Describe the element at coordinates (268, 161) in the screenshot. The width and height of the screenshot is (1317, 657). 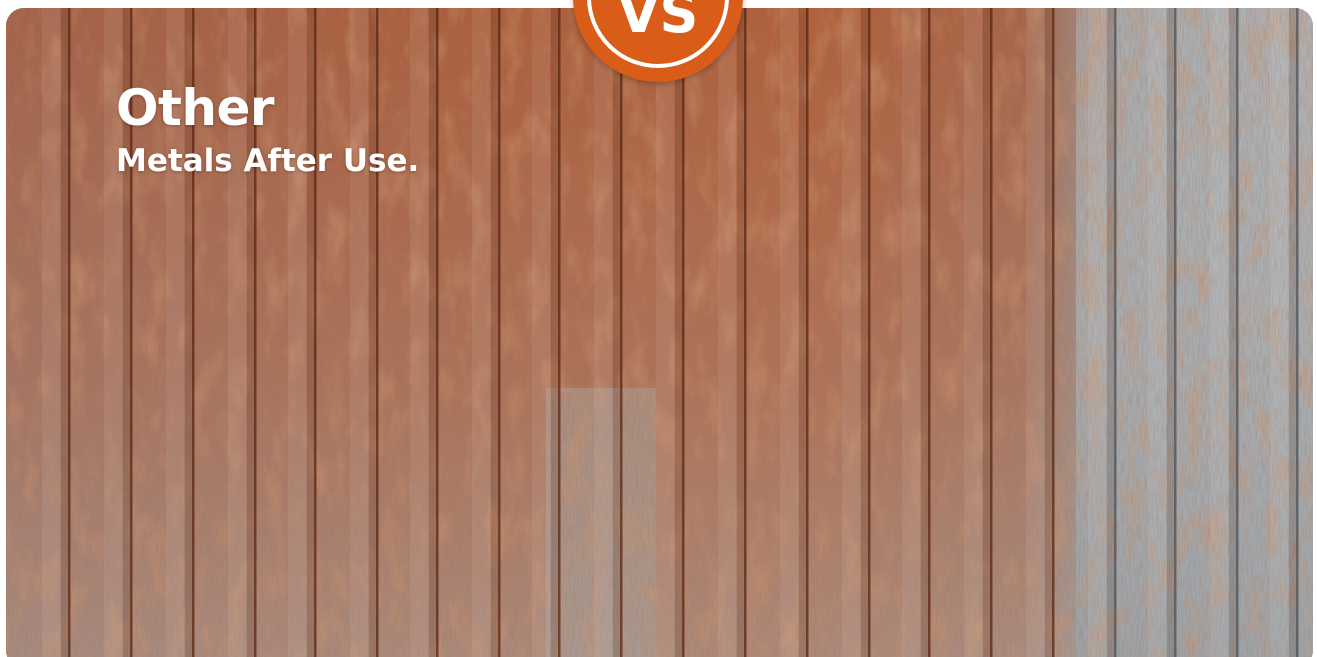
I see `panel-subtitle: Metals After Use.` at that location.